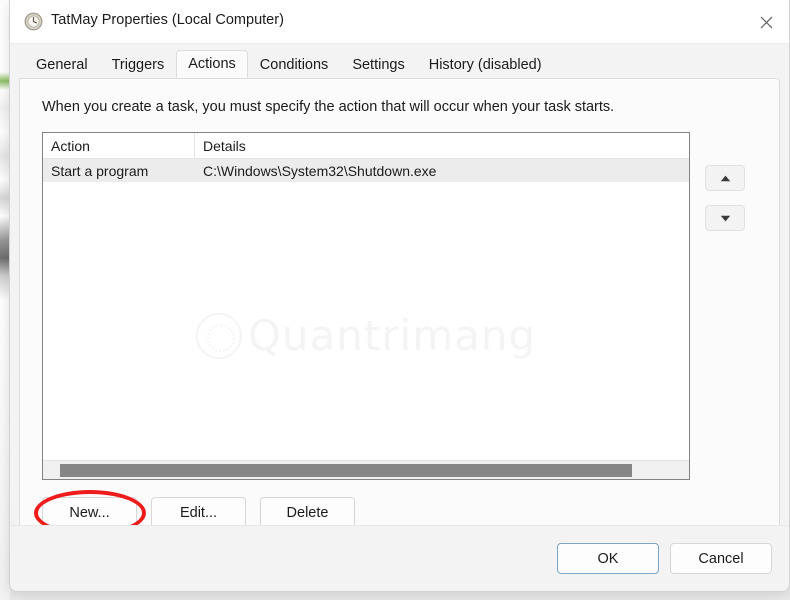 This screenshot has width=790, height=600. I want to click on move-up-button, so click(725, 178).